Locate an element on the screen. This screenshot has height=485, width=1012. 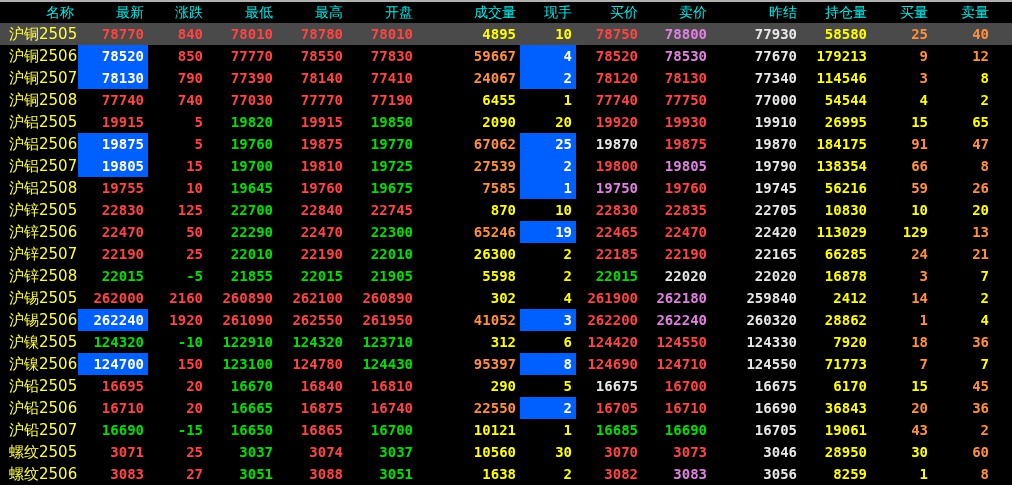
table-cell: 26300 is located at coordinates (494, 254).